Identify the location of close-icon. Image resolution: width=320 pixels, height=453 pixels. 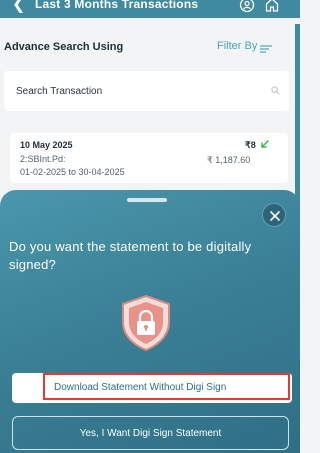
(275, 216).